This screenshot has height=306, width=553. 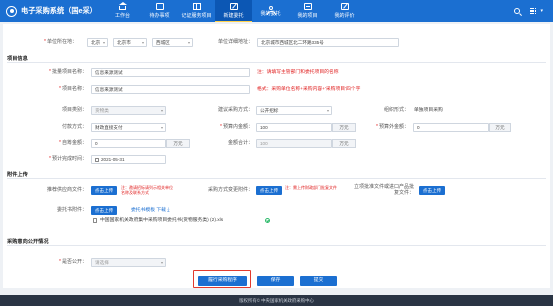 I want to click on logo-icon, so click(x=11, y=11).